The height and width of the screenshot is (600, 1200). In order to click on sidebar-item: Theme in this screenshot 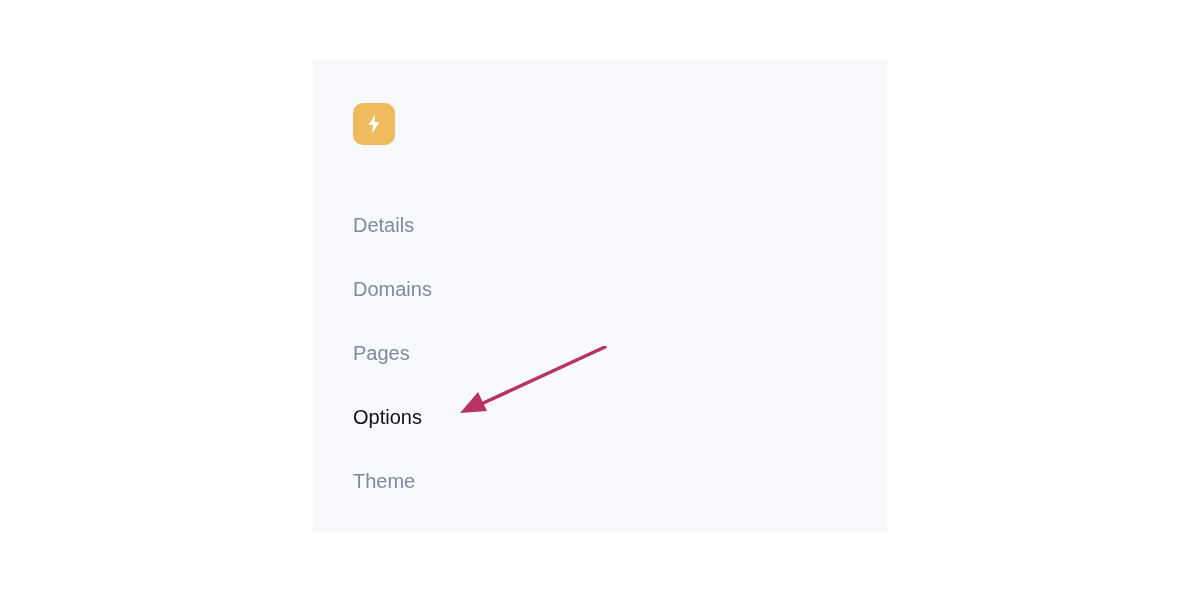, I will do `click(384, 481)`.